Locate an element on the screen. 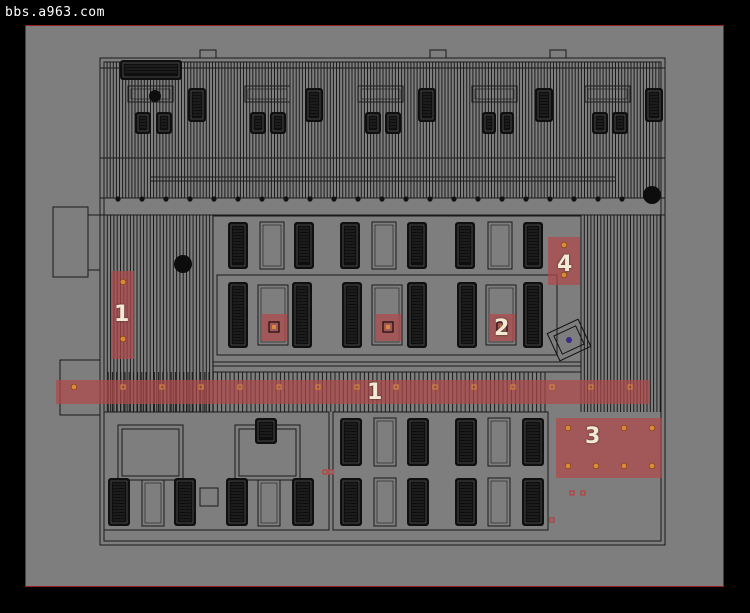 This screenshot has width=750, height=613. zone-label-3: 3 is located at coordinates (593, 436).